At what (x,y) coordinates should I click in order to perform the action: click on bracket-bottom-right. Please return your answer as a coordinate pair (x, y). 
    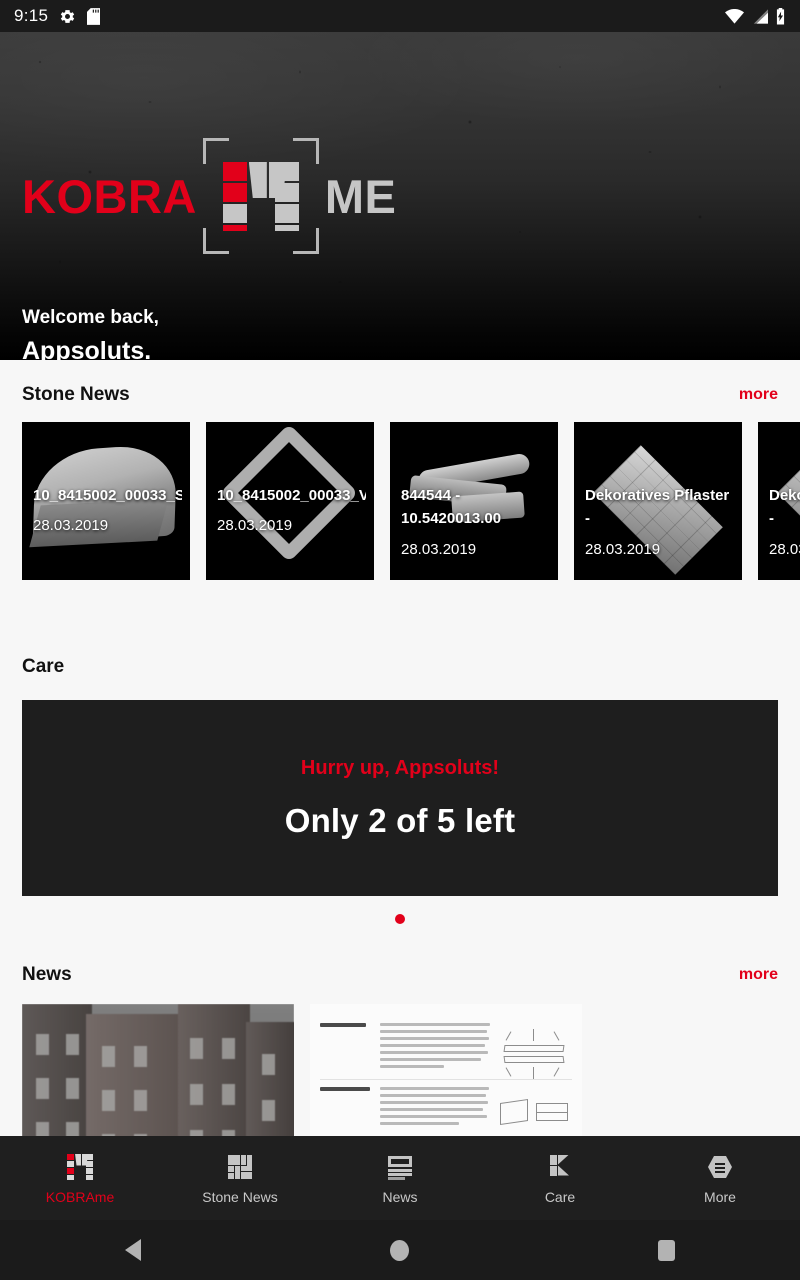
    Looking at the image, I should click on (305, 241).